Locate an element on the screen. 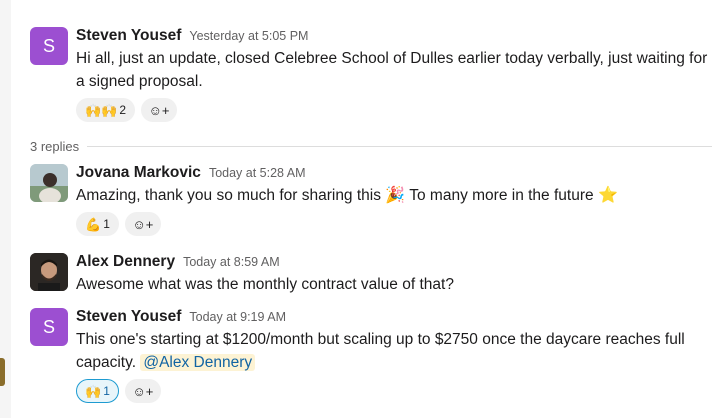 The height and width of the screenshot is (418, 720). reaction-raised-hands: 🙌🙌 2 is located at coordinates (106, 110).